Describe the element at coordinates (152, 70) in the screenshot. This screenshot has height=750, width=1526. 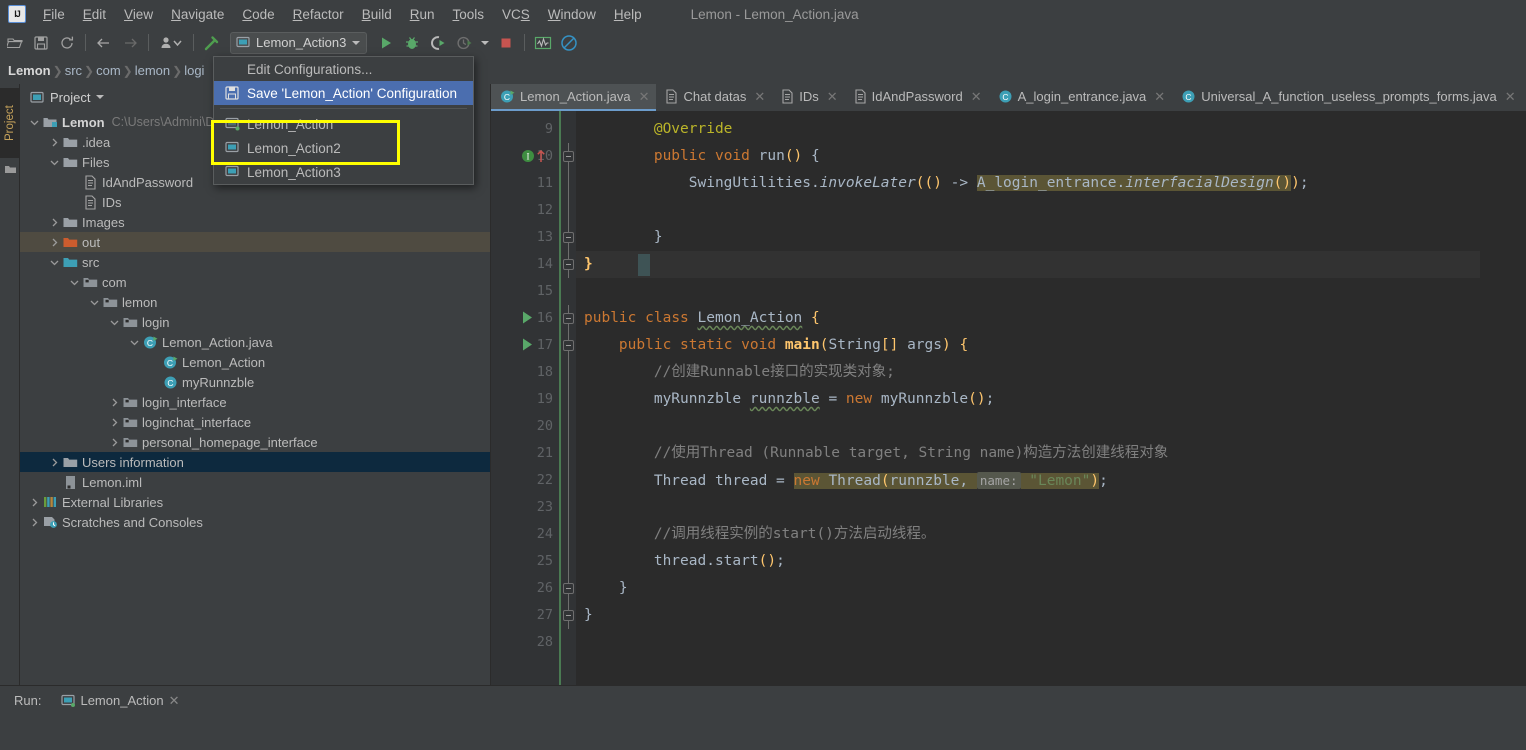
I see `breadcrumb-item-lemon: lemon` at that location.